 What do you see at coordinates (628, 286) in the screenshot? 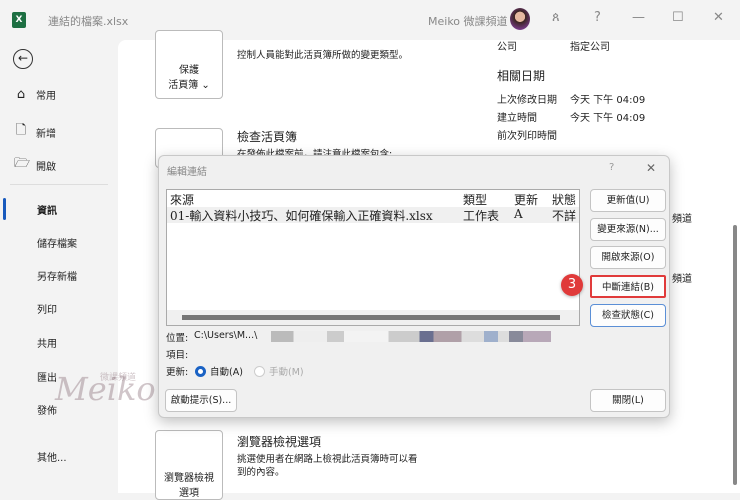
I see `break-link-button: 中斷連結(B)` at bounding box center [628, 286].